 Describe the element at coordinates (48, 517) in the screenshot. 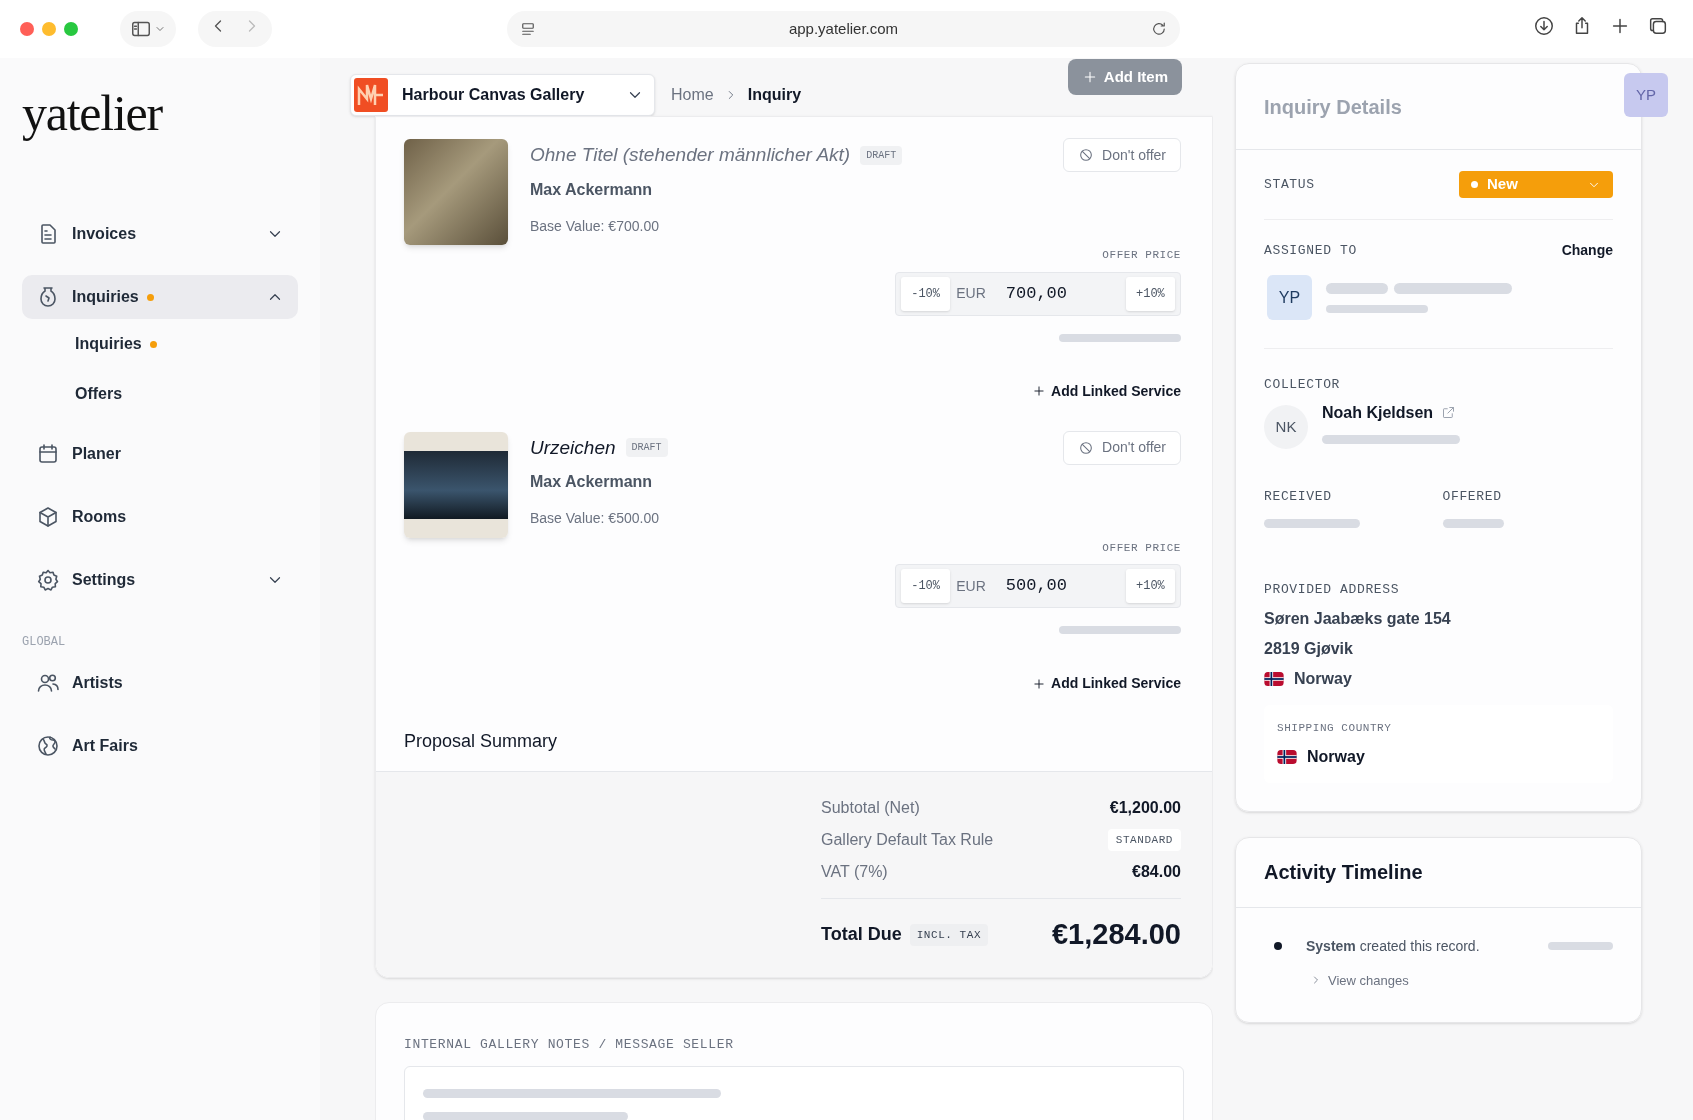

I see `cube-icon` at that location.